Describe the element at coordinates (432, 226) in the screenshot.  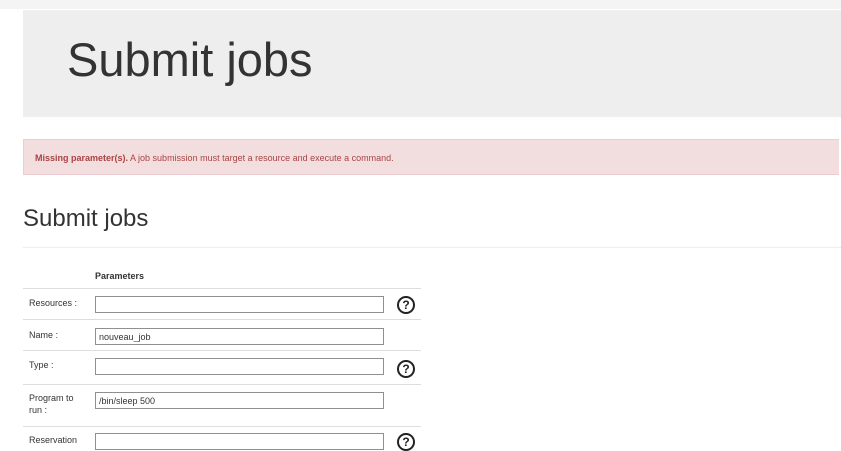
I see `page-header: Submit jobs` at that location.